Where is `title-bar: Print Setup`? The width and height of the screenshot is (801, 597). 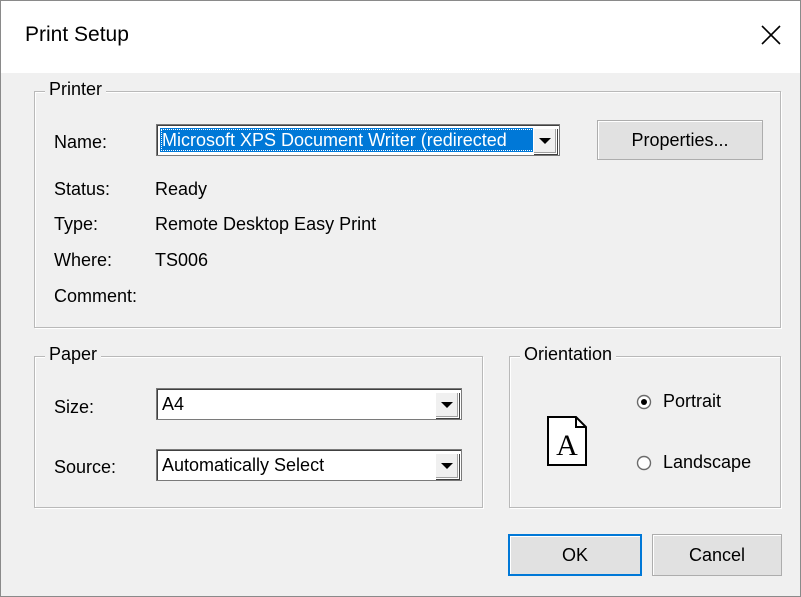
title-bar: Print Setup is located at coordinates (400, 37).